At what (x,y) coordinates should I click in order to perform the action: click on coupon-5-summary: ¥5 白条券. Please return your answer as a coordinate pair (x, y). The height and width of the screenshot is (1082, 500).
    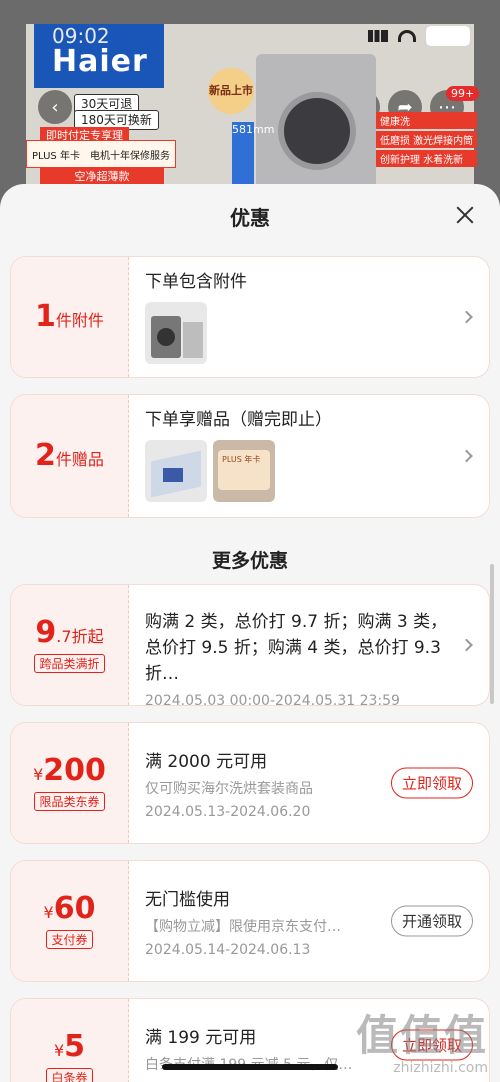
    Looking at the image, I should click on (70, 1040).